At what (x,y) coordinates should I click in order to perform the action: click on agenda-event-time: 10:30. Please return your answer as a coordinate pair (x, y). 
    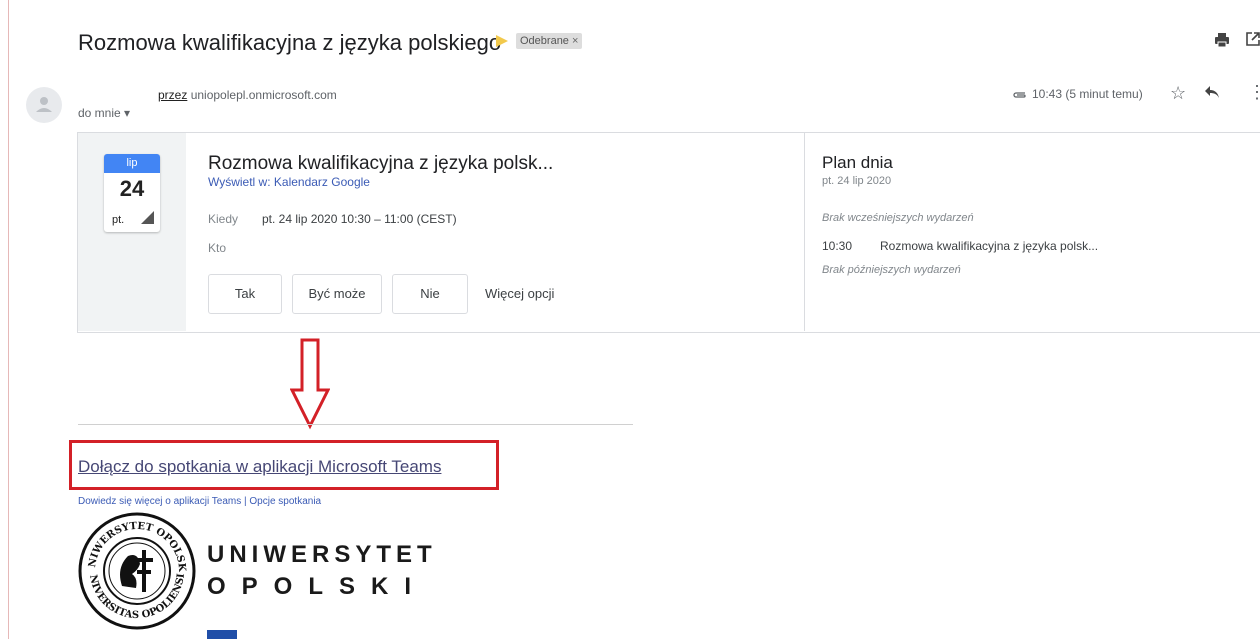
    Looking at the image, I should click on (837, 246).